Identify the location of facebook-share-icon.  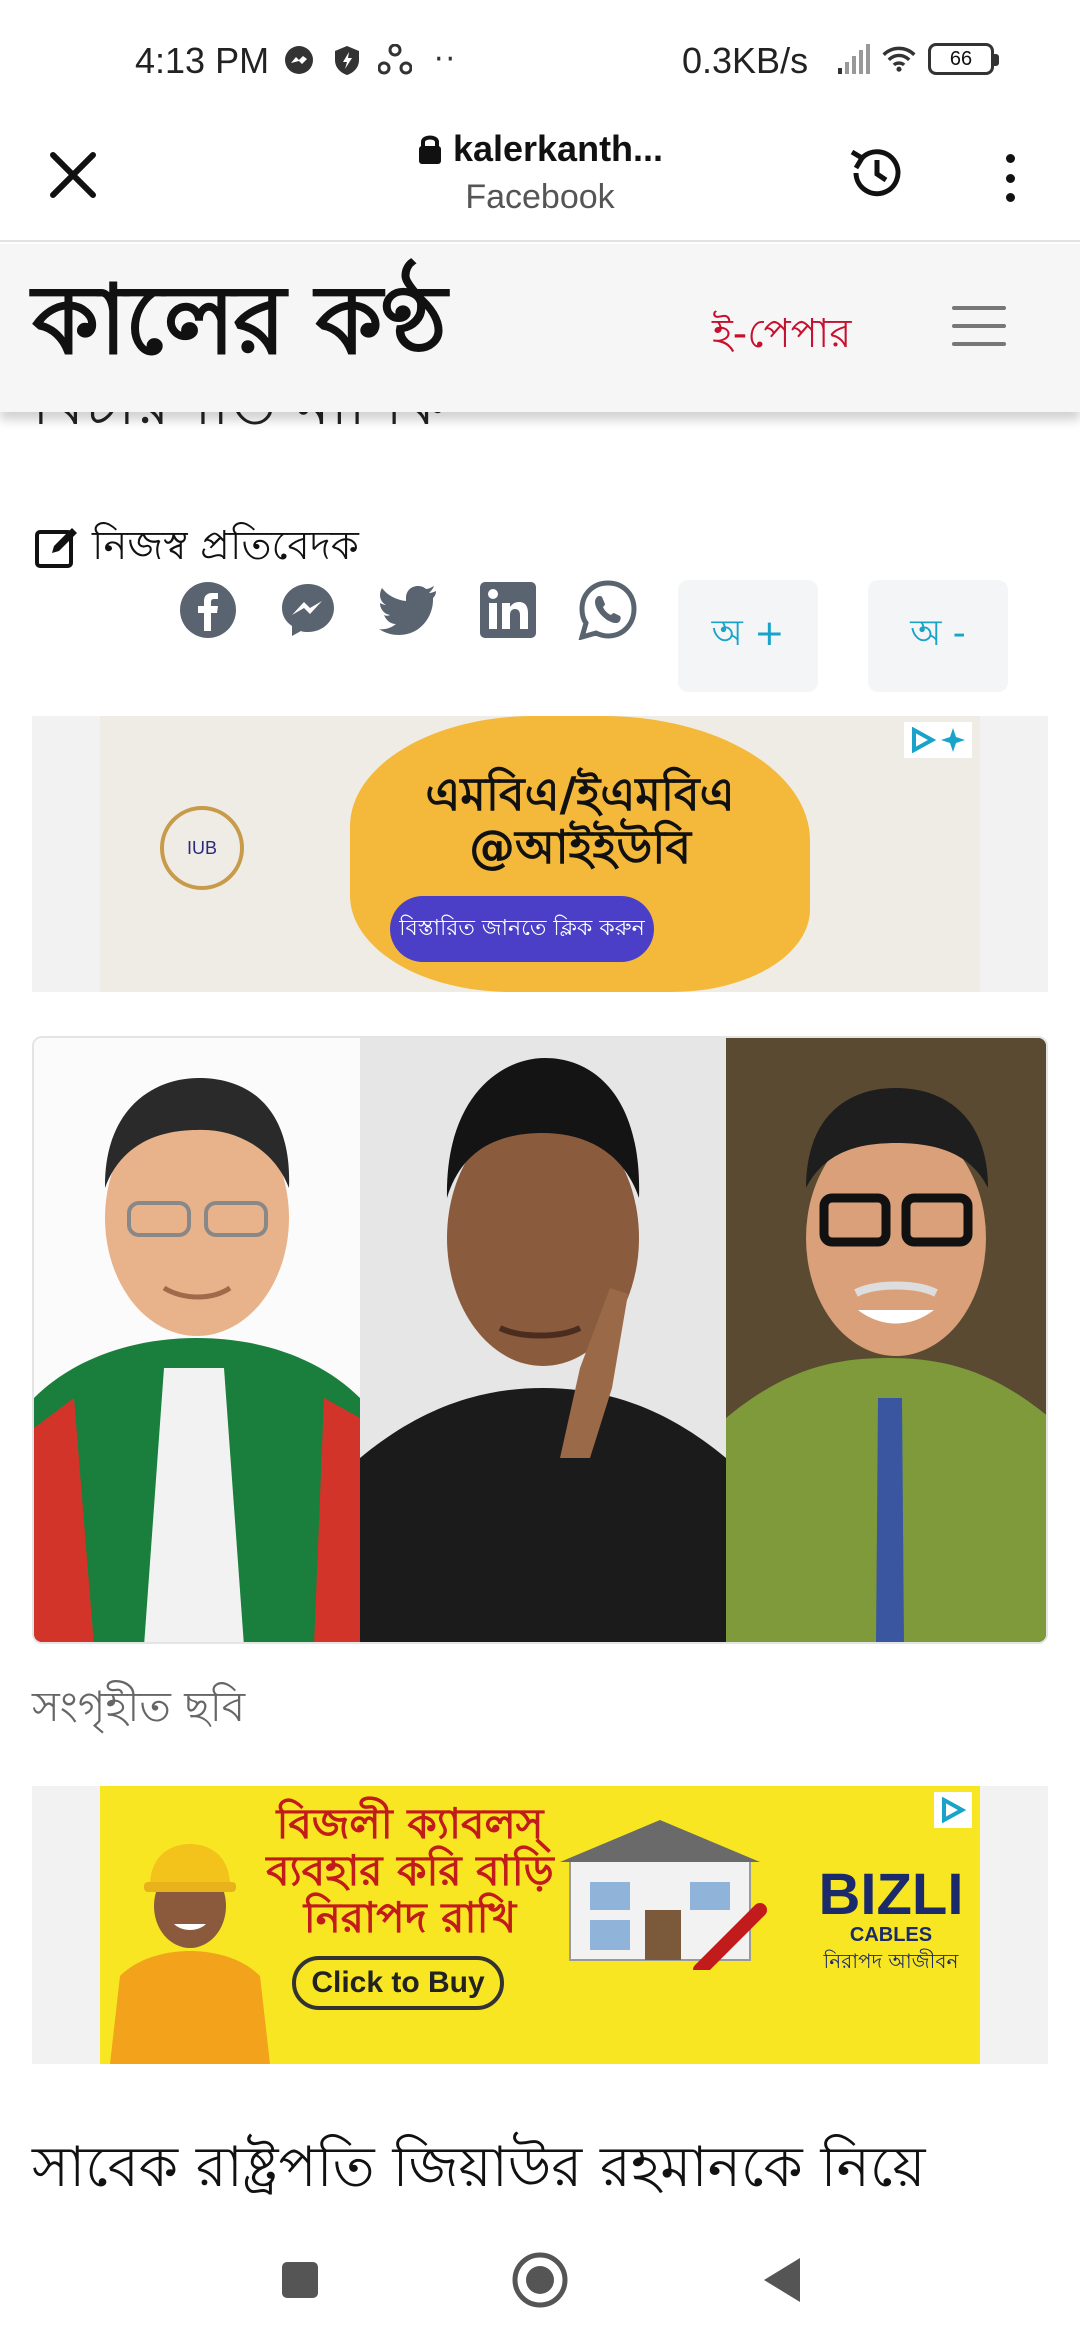
(208, 610).